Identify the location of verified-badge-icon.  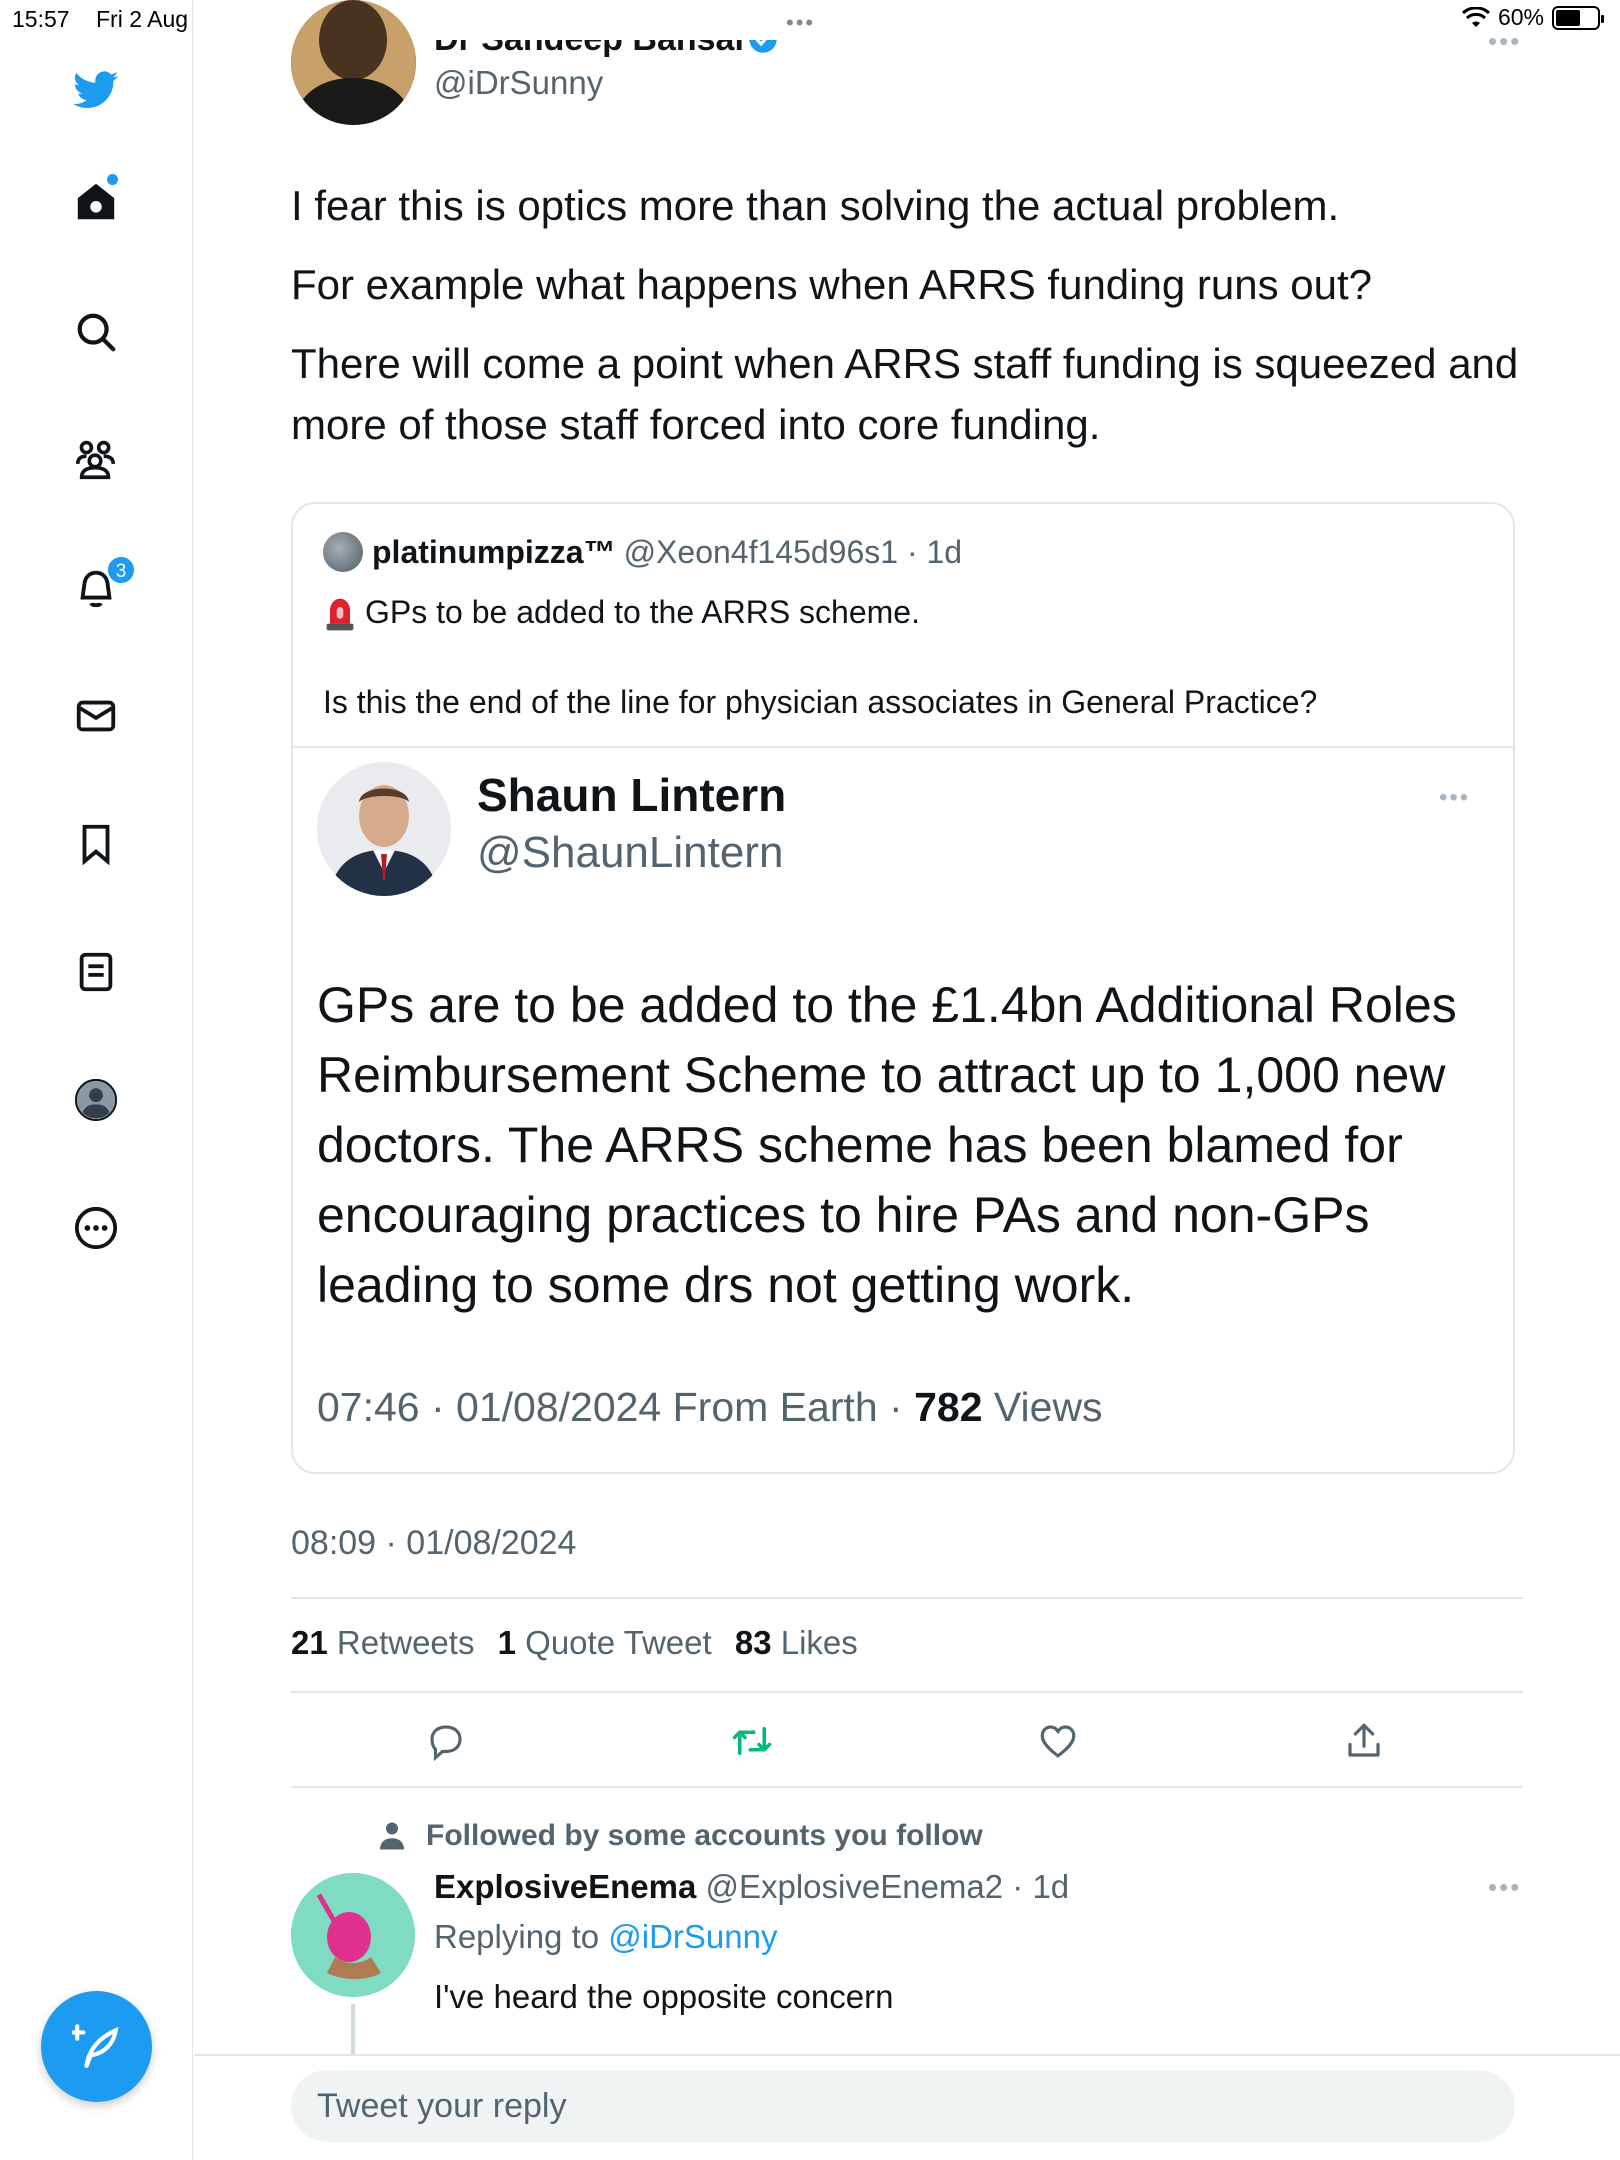
(763, 46).